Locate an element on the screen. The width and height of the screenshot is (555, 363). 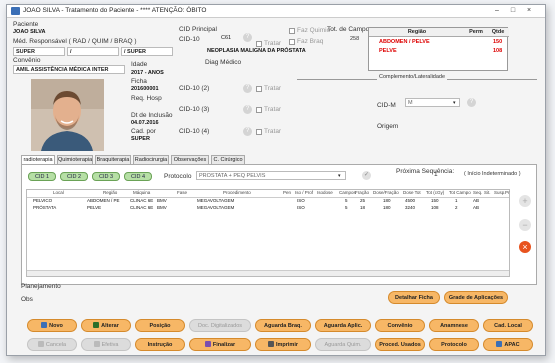
table-row: PELVICO is located at coordinates (42, 201).